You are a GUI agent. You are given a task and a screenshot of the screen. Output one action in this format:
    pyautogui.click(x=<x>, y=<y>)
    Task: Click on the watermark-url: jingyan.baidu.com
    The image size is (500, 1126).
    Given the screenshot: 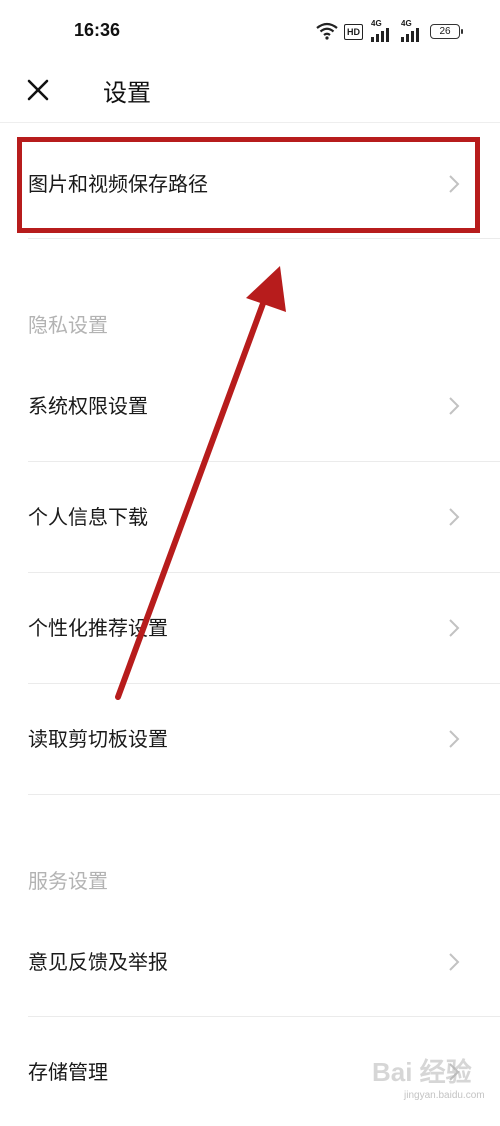 What is the action you would take?
    pyautogui.click(x=444, y=1095)
    